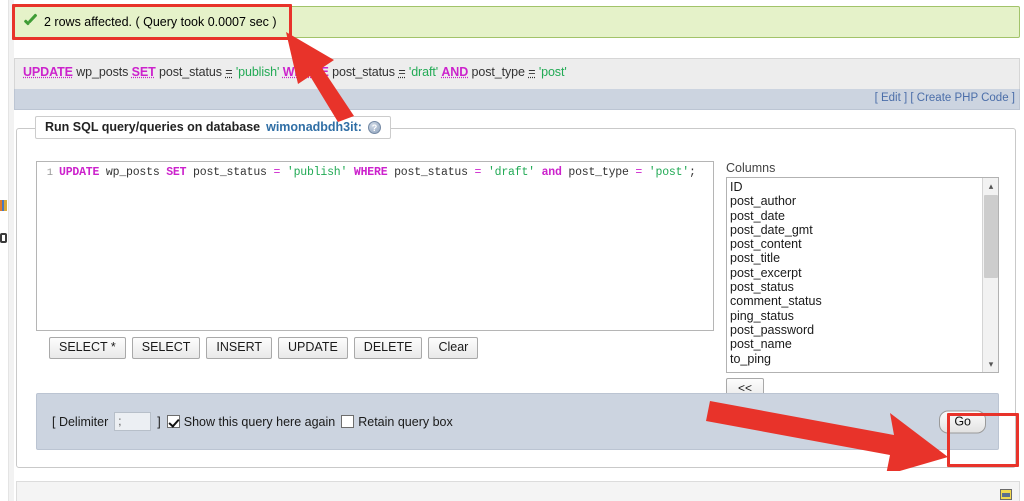 This screenshot has width=1024, height=501. What do you see at coordinates (864, 330) in the screenshot?
I see `list-item: post_password` at bounding box center [864, 330].